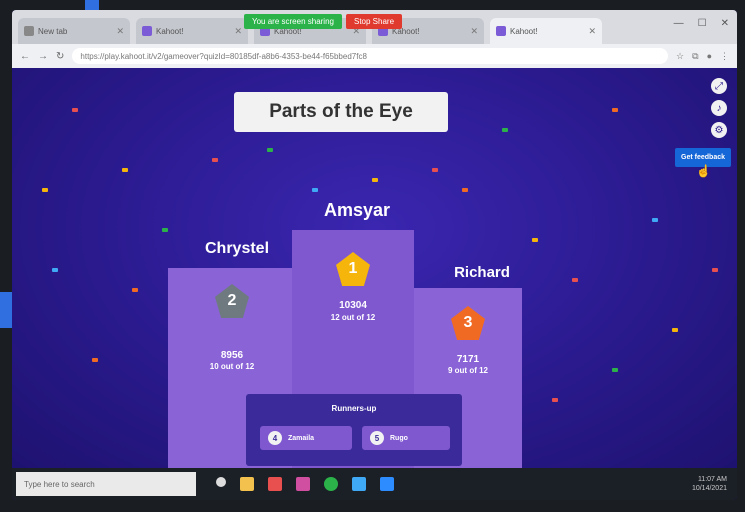 Image resolution: width=745 pixels, height=512 pixels. Describe the element at coordinates (468, 359) in the screenshot. I see `podium-score: 7171` at that location.